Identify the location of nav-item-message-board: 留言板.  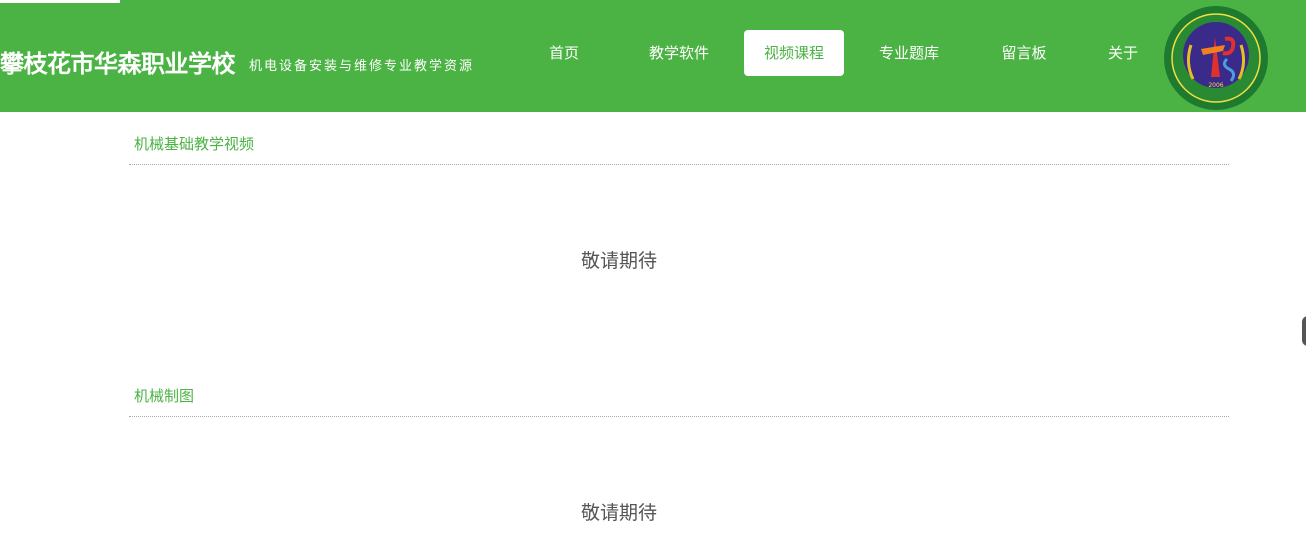
(1024, 53).